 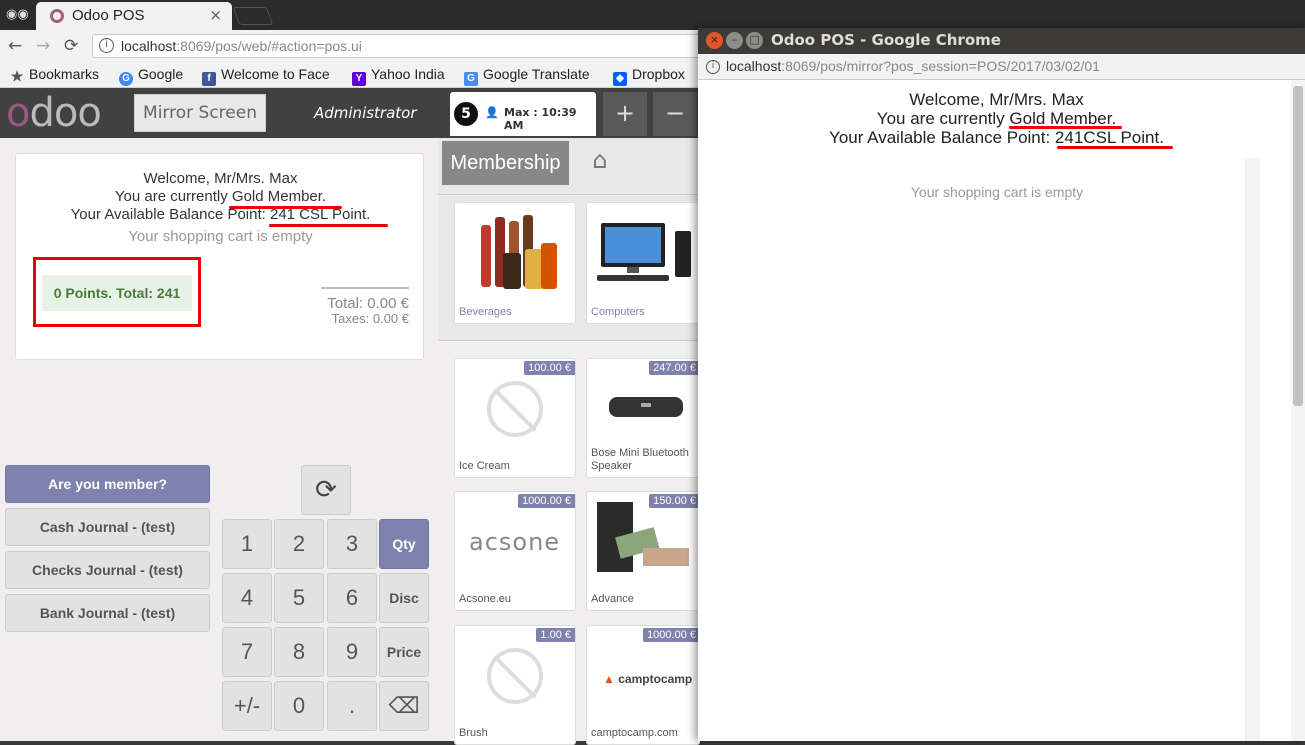 I want to click on welcome-text: Welcome, Mr/Mrs. Max, so click(x=220, y=178).